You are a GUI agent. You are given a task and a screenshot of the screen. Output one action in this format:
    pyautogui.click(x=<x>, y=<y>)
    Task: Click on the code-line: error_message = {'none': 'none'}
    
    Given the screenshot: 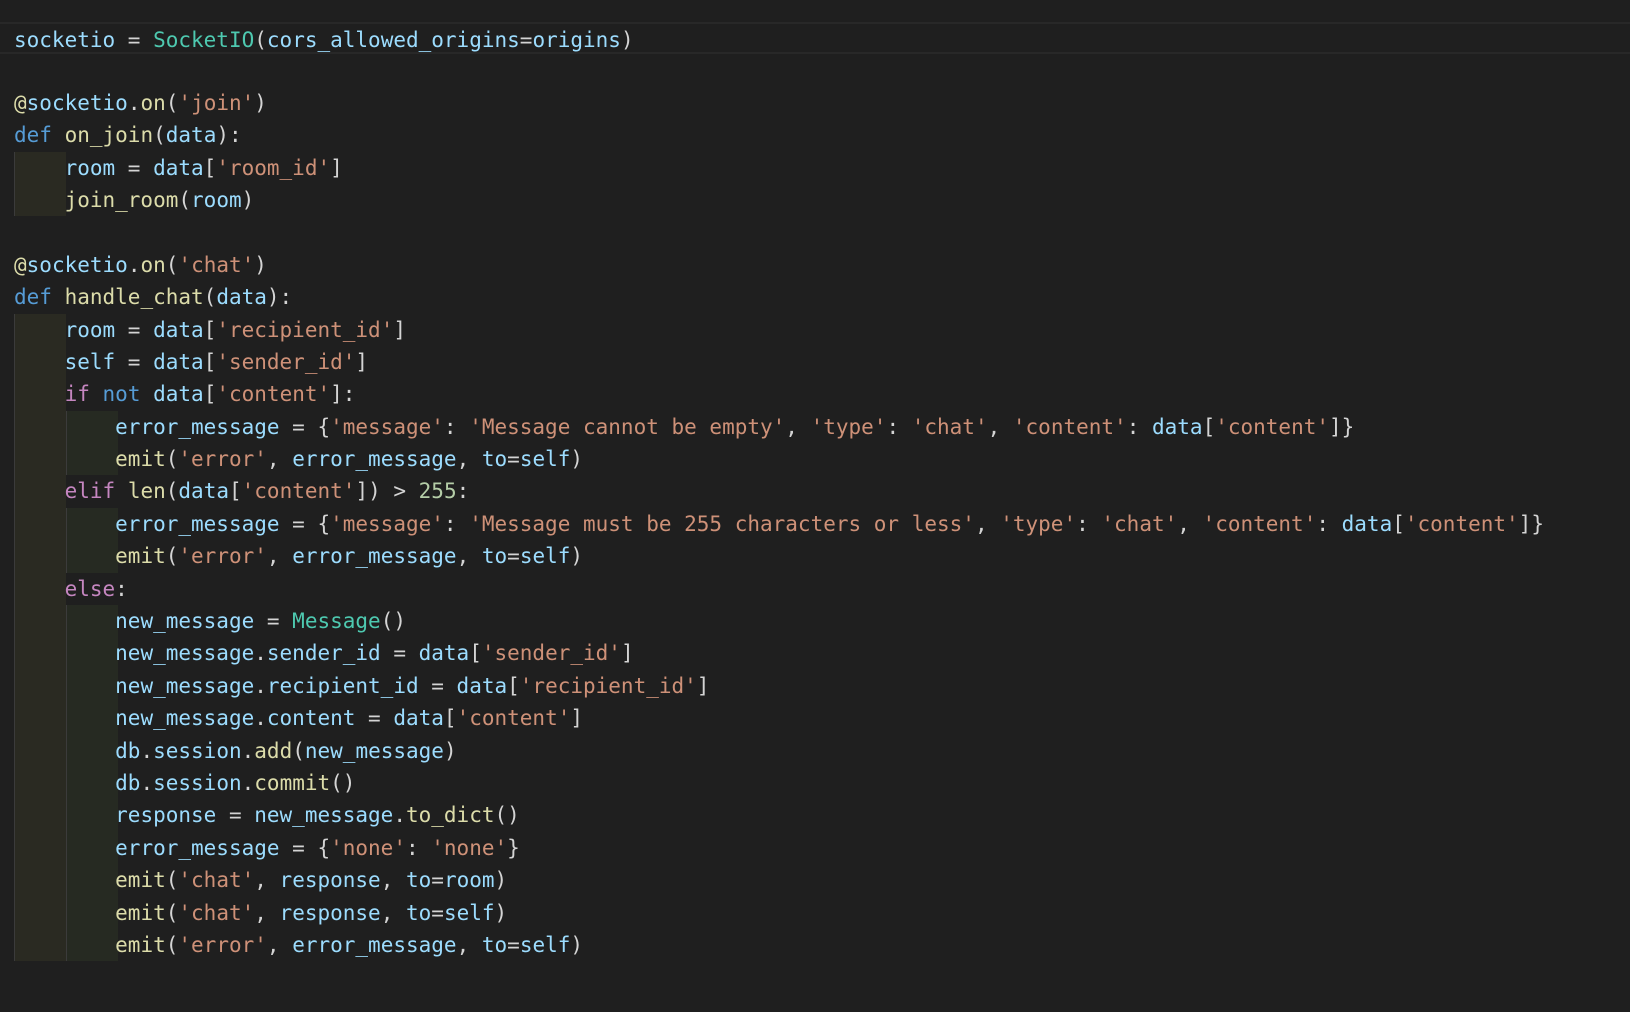 What is the action you would take?
    pyautogui.click(x=815, y=848)
    